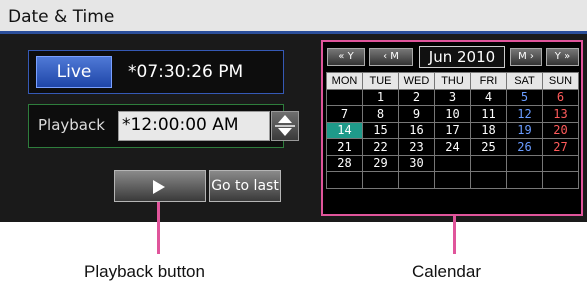 The height and width of the screenshot is (284, 587). What do you see at coordinates (186, 72) in the screenshot?
I see `live-time-display: *07:30:26 PM` at bounding box center [186, 72].